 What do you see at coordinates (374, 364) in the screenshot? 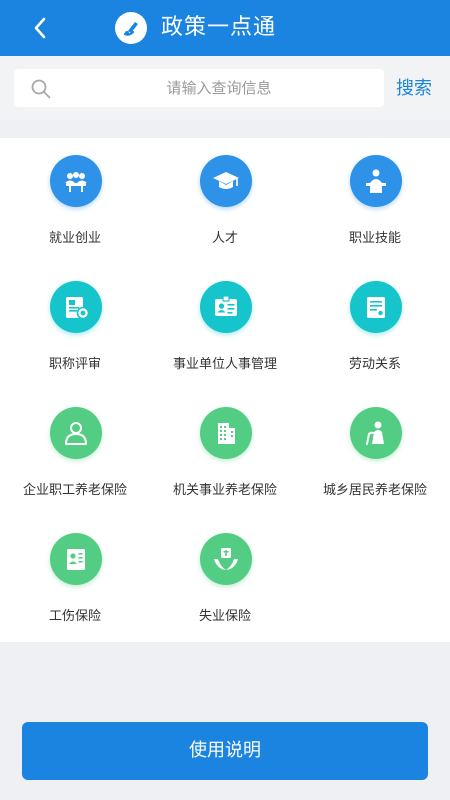
I see `category-label: 劳动关系` at bounding box center [374, 364].